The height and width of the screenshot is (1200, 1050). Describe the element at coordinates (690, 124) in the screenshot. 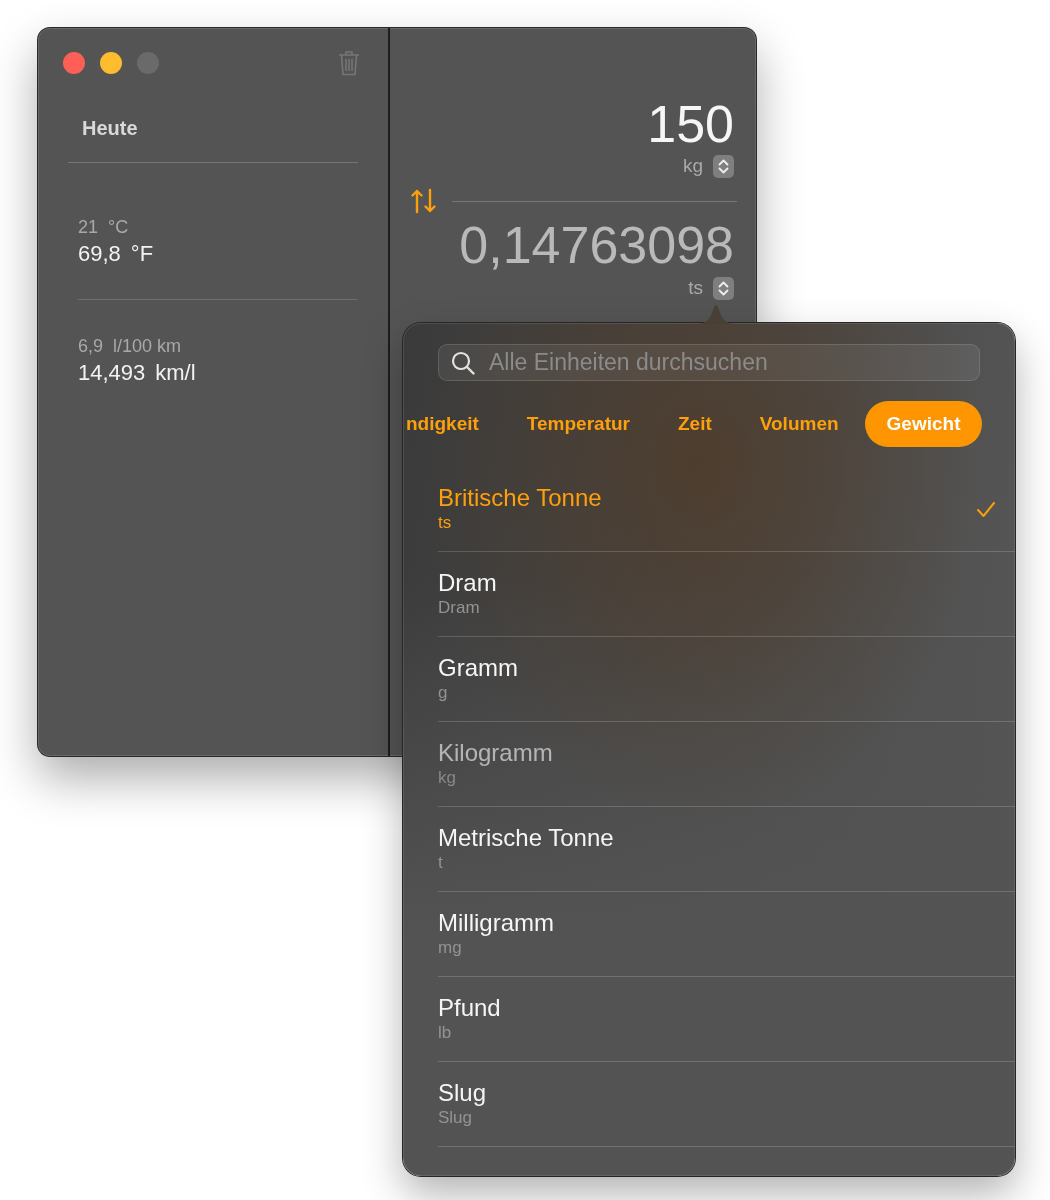

I see `input-value: 150` at that location.